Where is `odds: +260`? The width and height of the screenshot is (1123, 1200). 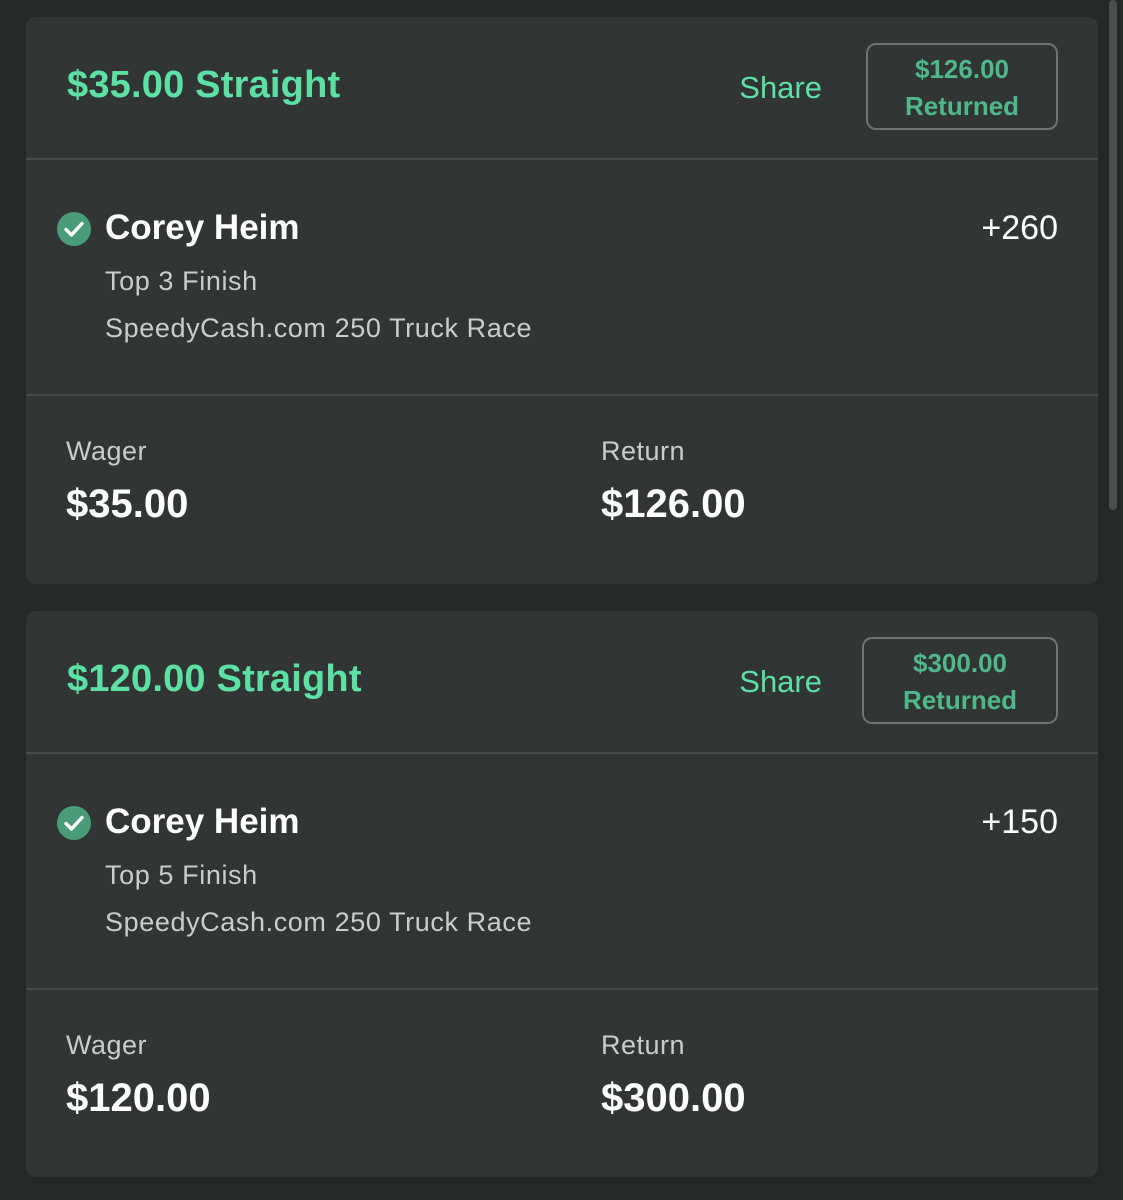
odds: +260 is located at coordinates (1019, 228).